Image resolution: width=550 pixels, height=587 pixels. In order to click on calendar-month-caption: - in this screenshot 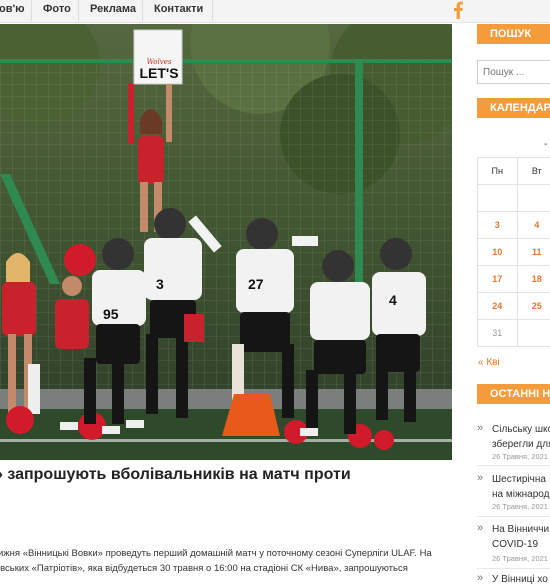, I will do `click(546, 144)`.